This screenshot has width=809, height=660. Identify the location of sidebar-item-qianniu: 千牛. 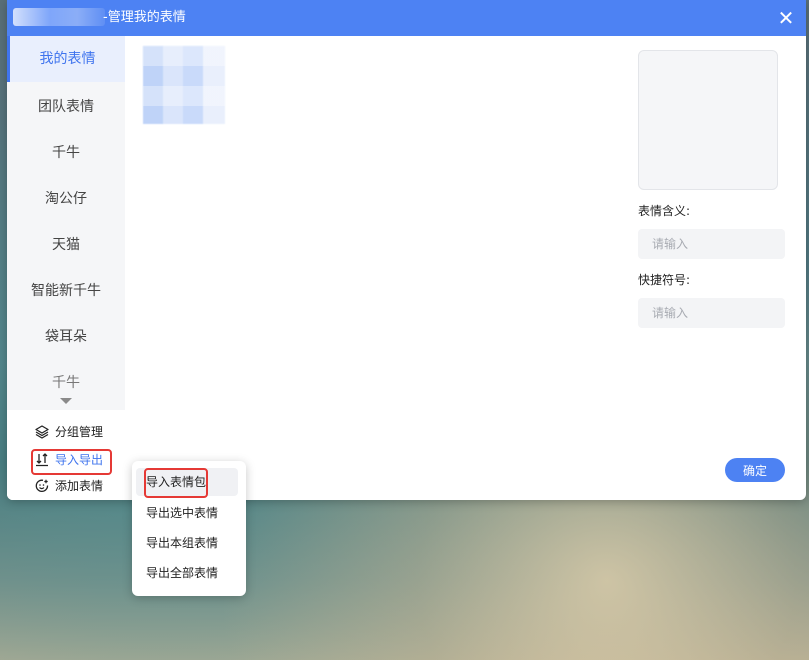
(66, 153).